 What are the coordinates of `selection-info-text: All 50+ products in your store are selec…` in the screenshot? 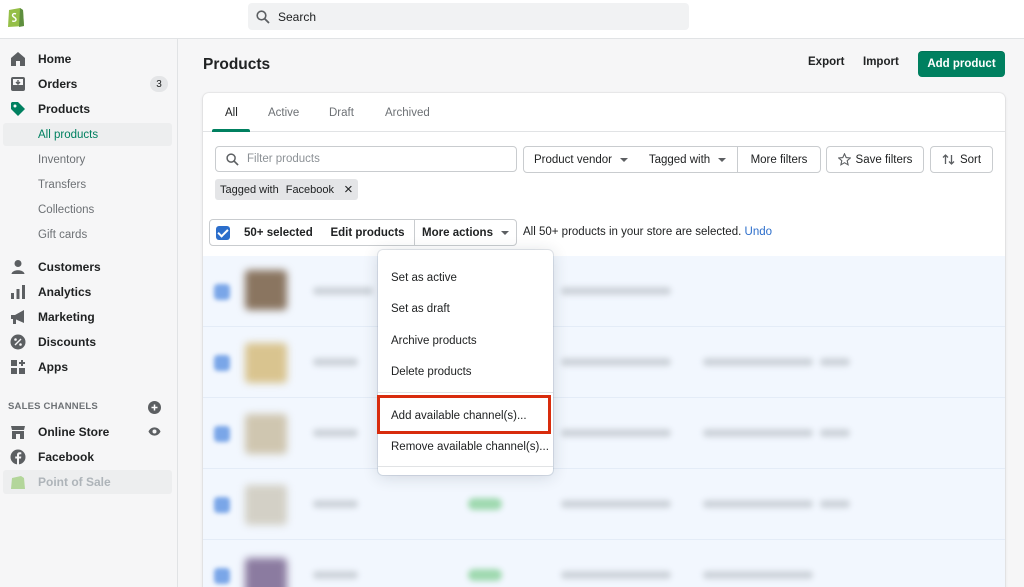 It's located at (632, 232).